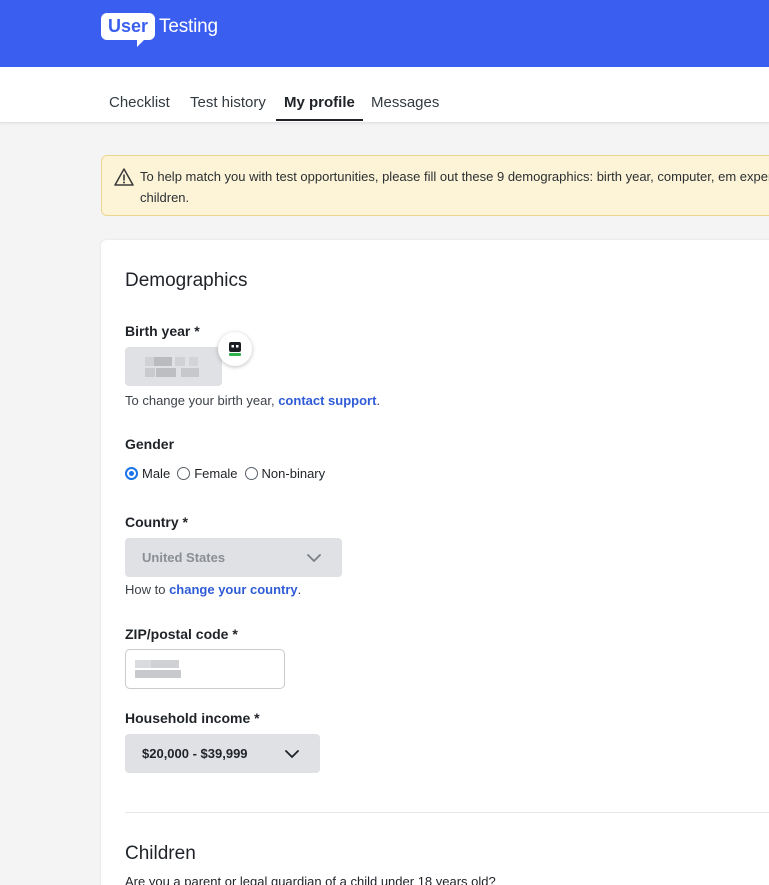 This screenshot has height=885, width=769. I want to click on household-income-select: $20,000 - $39,999, so click(222, 753).